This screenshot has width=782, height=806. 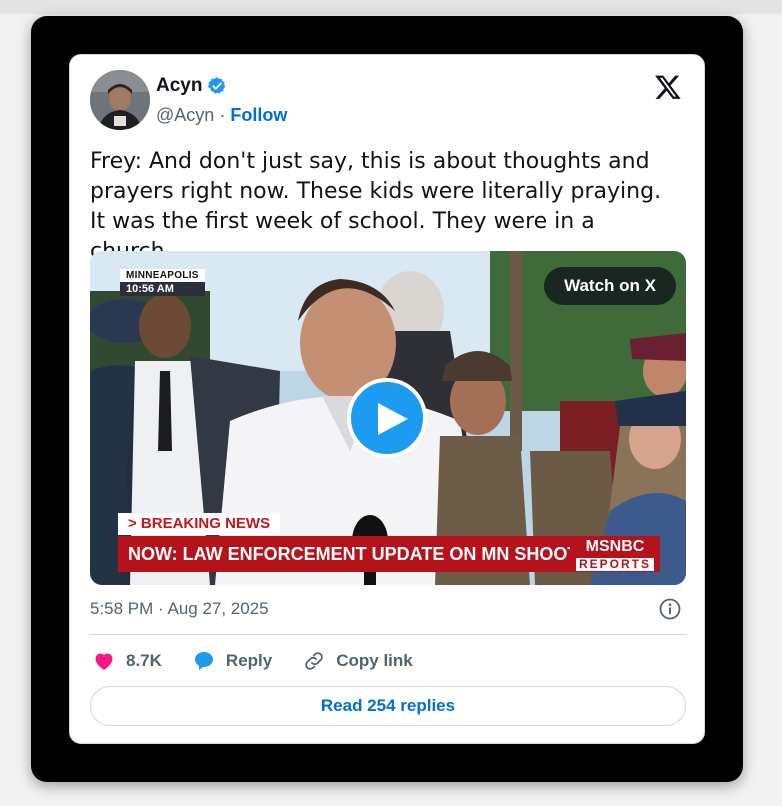 What do you see at coordinates (217, 85) in the screenshot?
I see `verified-badge-icon` at bounding box center [217, 85].